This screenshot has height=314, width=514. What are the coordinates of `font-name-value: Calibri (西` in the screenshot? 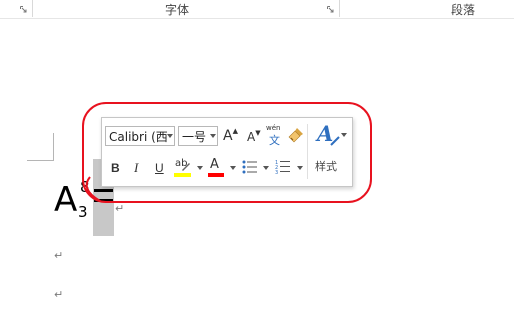 It's located at (138, 137).